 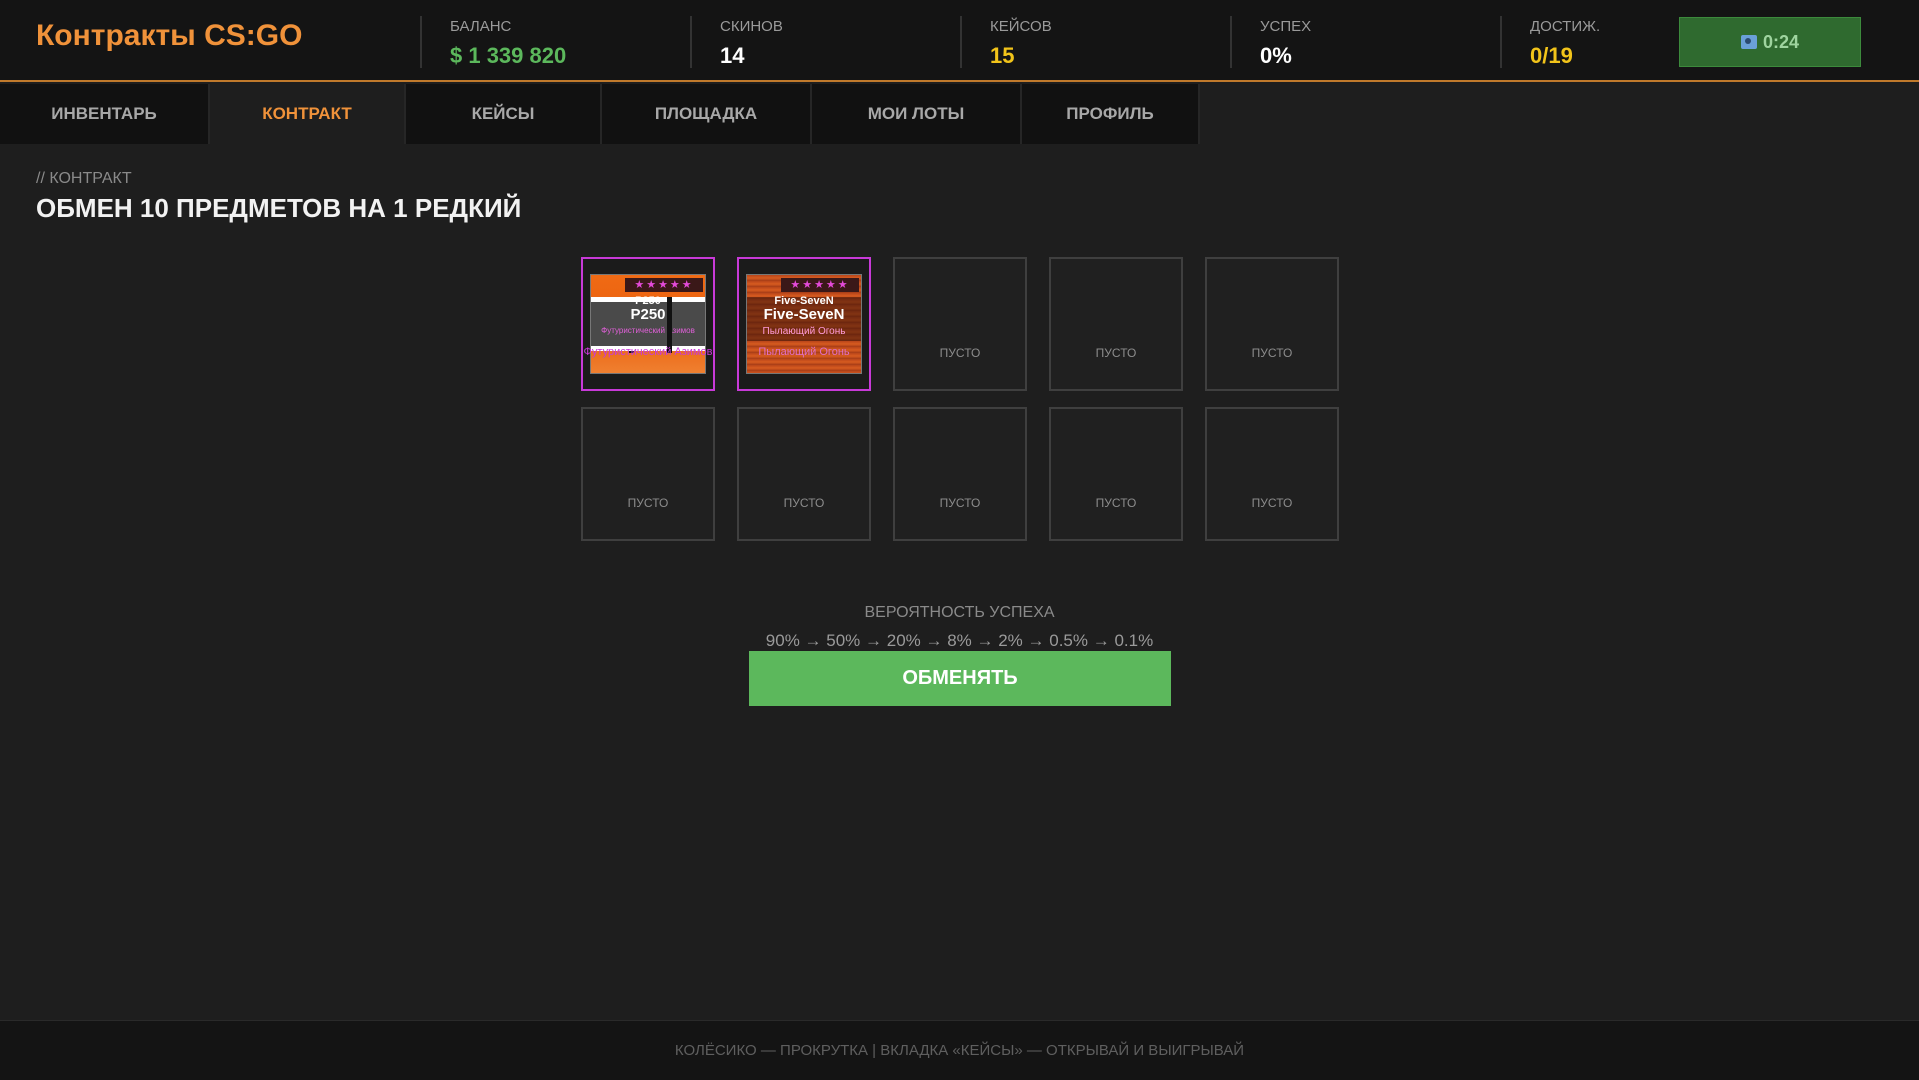 What do you see at coordinates (648, 474) in the screenshot?
I see `contract-slot-6: ПУСТО` at bounding box center [648, 474].